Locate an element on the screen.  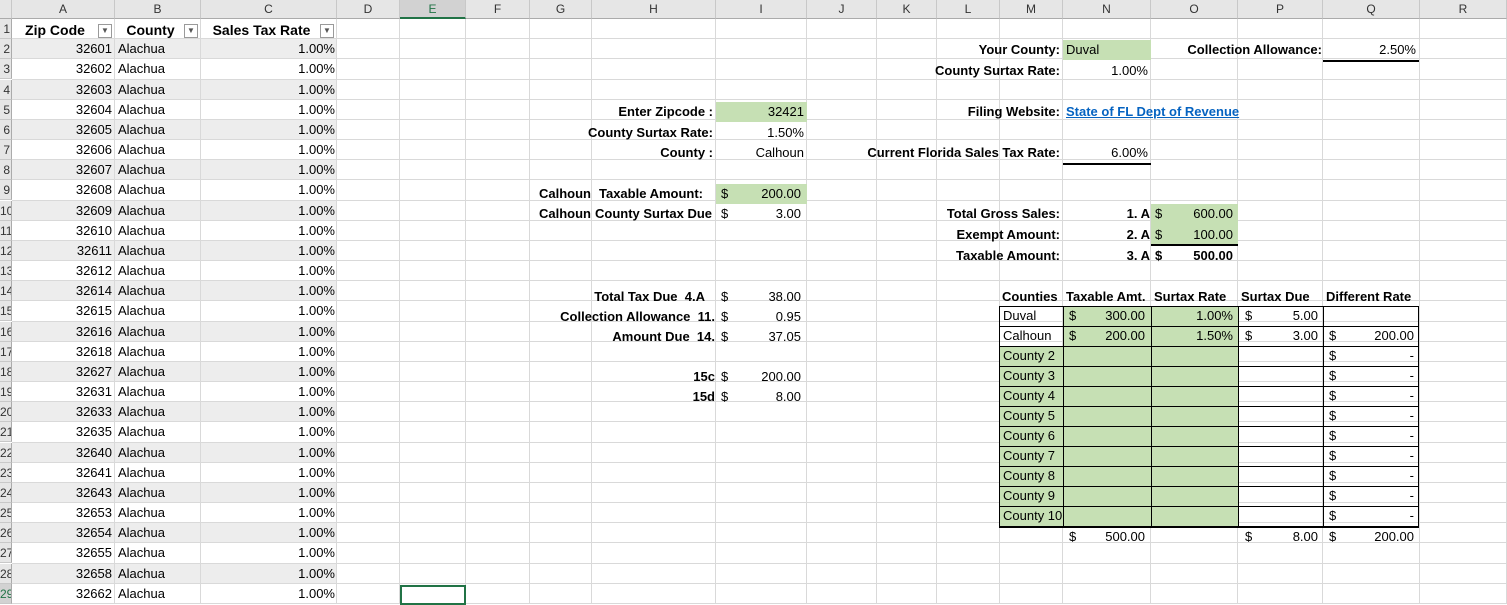
table-cell-zip: 32604 is located at coordinates (63, 110).